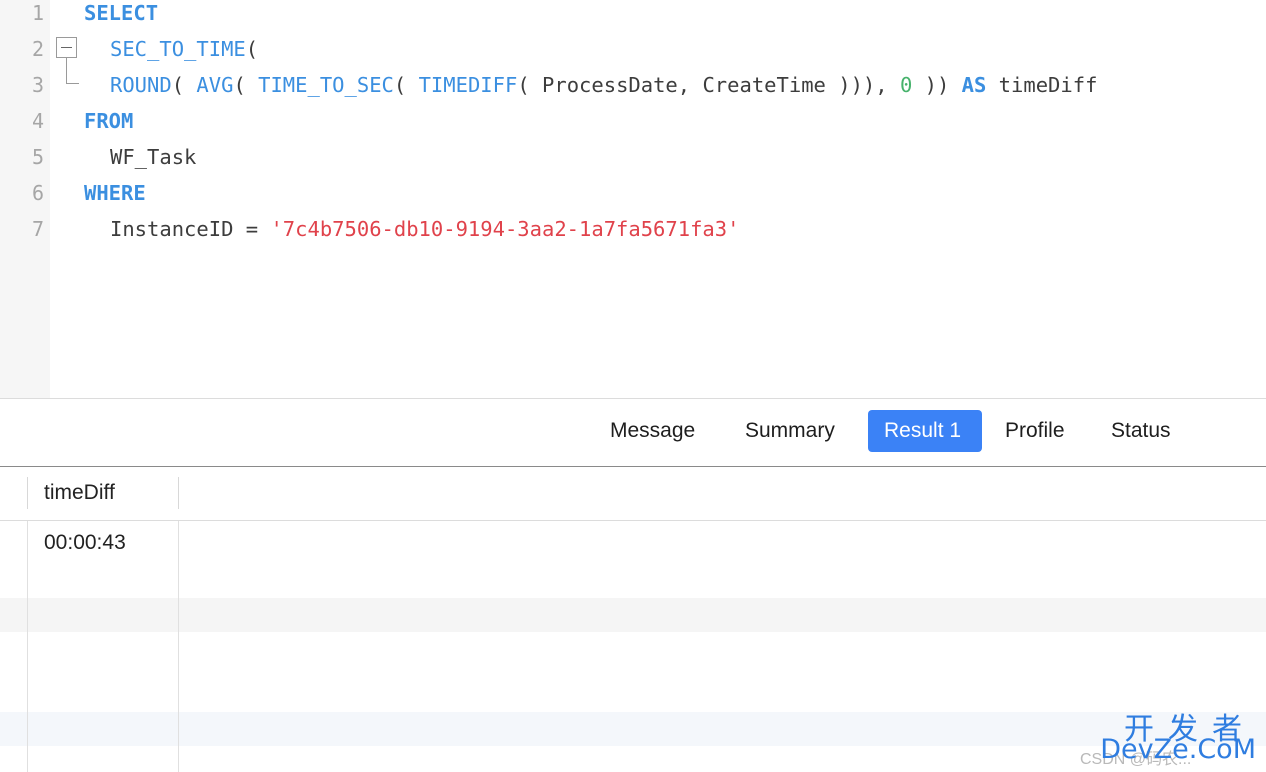  I want to click on watermark: CSDN @码农... 开发者 DevZe.CoM, so click(1172, 736).